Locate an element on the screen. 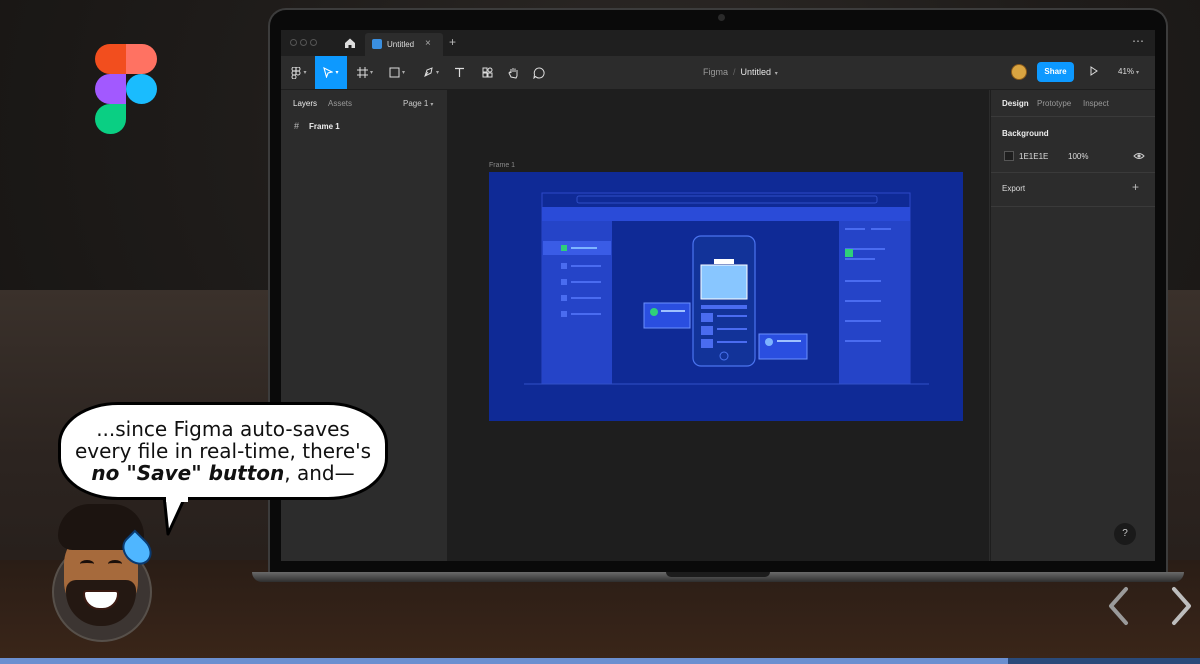 This screenshot has height=664, width=1200. figma-menu-button: ▾ is located at coordinates (299, 72).